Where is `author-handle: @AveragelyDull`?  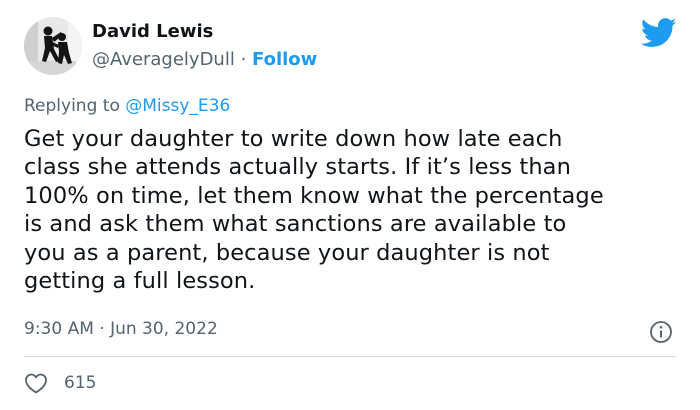
author-handle: @AveragelyDull is located at coordinates (163, 59).